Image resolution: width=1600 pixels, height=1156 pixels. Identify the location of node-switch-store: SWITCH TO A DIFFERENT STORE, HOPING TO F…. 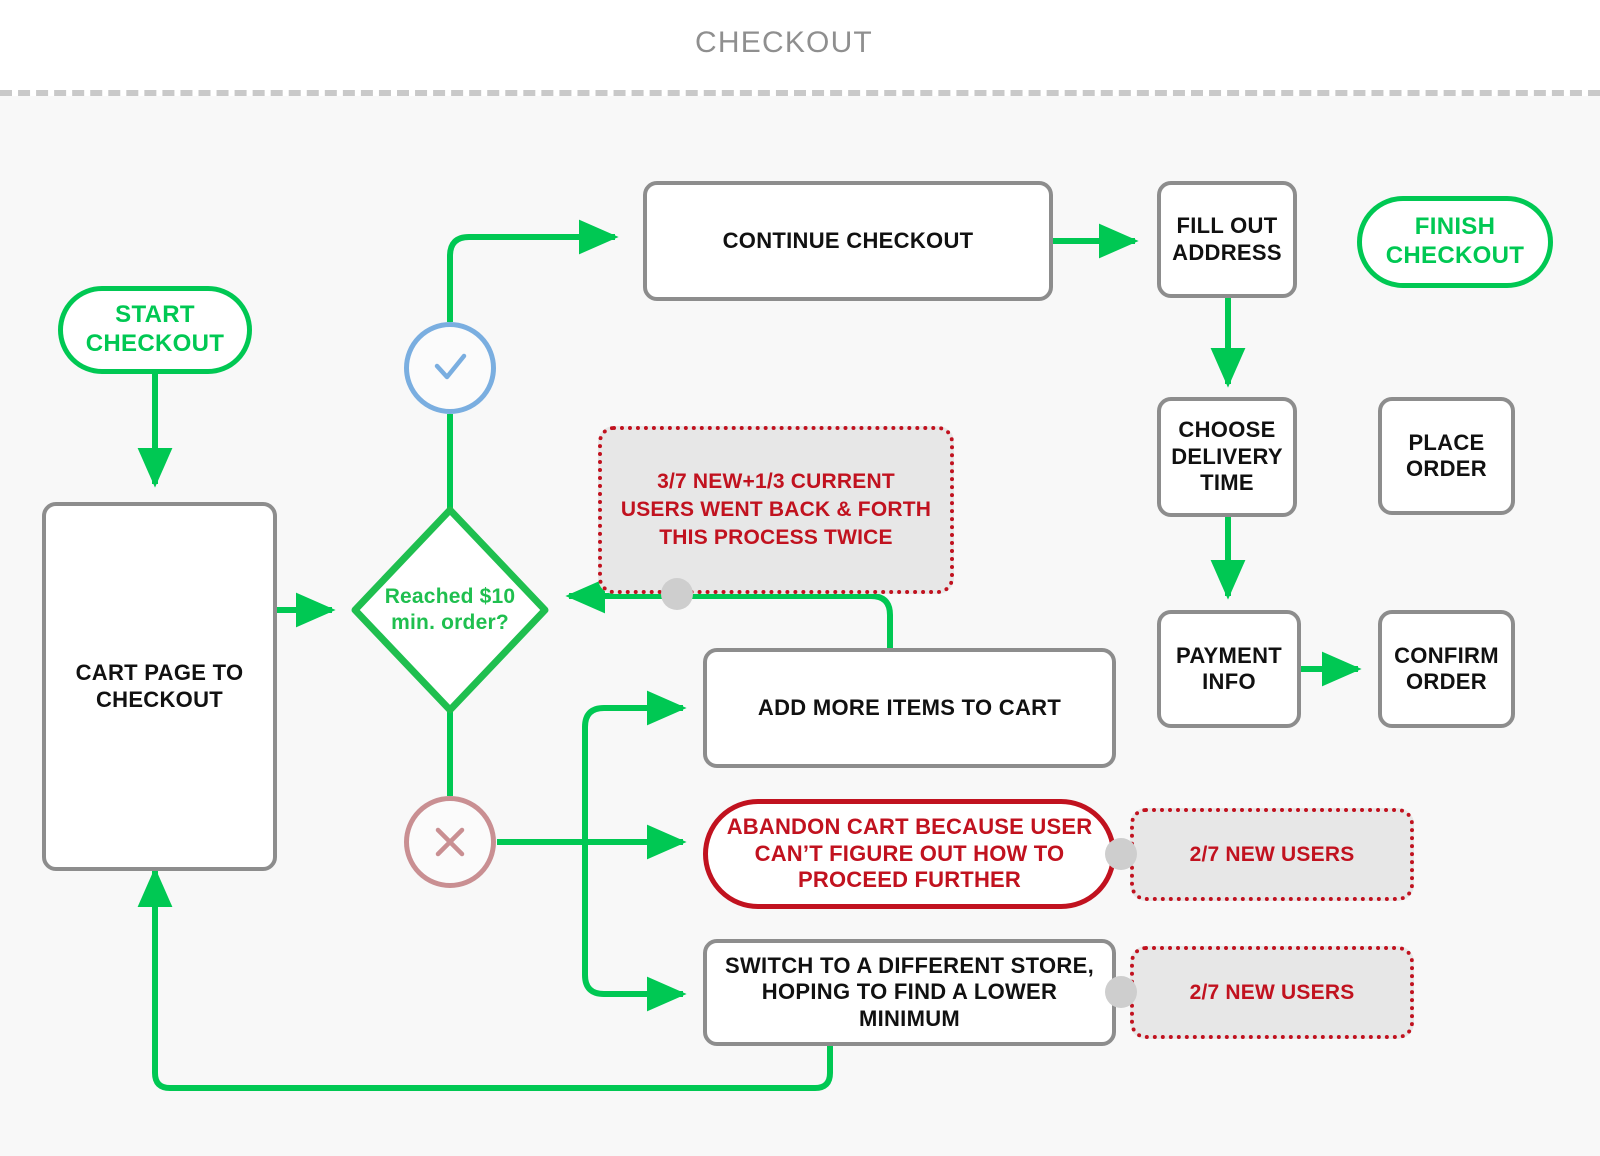
(909, 992).